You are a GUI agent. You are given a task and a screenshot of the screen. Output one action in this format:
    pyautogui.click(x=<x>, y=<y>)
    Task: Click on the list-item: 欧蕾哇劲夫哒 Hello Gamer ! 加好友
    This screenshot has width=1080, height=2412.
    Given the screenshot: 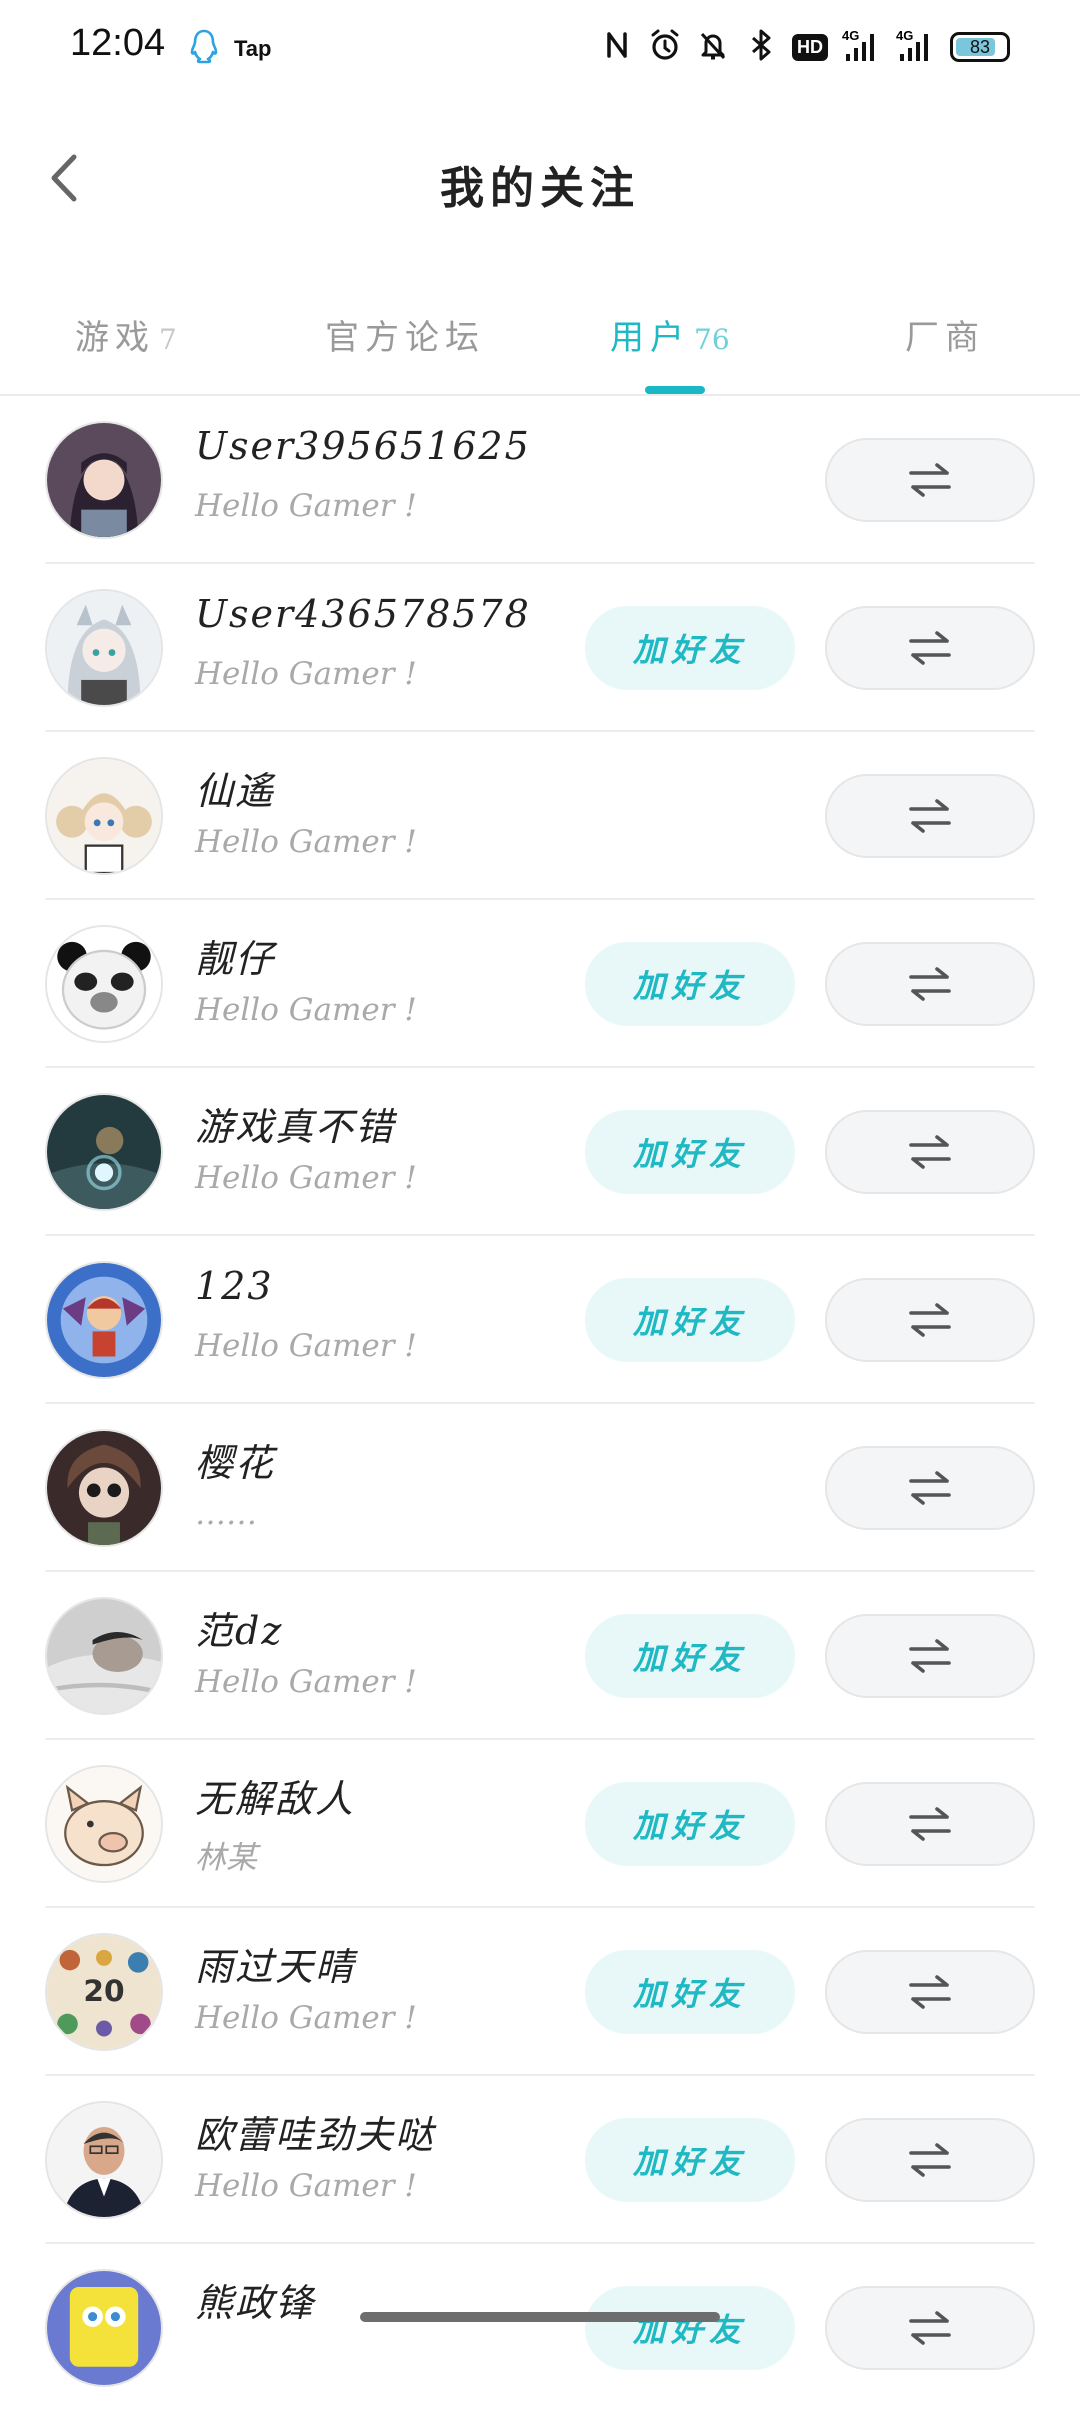 What is the action you would take?
    pyautogui.click(x=540, y=2160)
    